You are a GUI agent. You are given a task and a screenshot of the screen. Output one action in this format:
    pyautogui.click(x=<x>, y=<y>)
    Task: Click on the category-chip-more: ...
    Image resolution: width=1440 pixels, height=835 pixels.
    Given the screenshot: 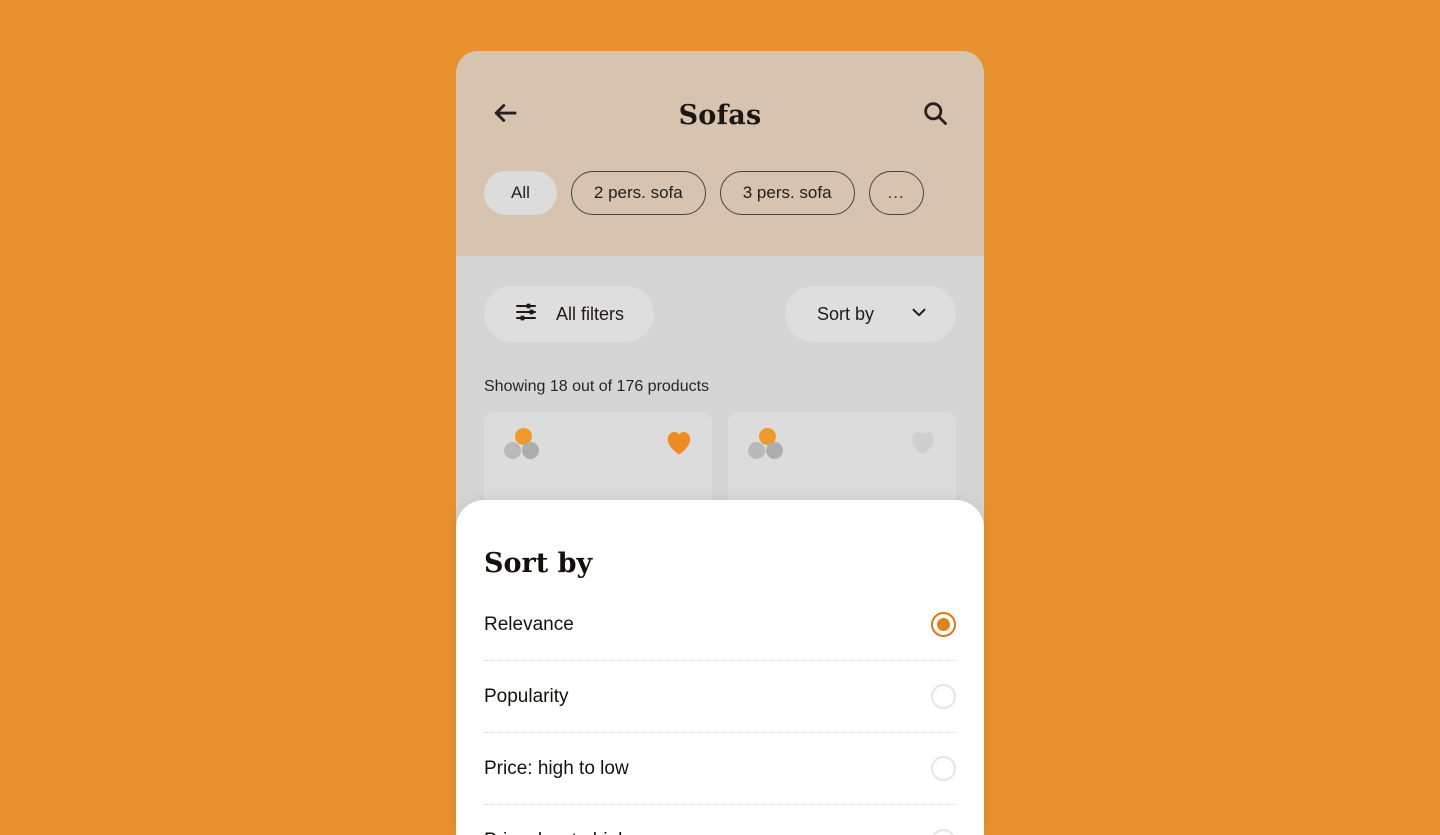 What is the action you would take?
    pyautogui.click(x=896, y=193)
    